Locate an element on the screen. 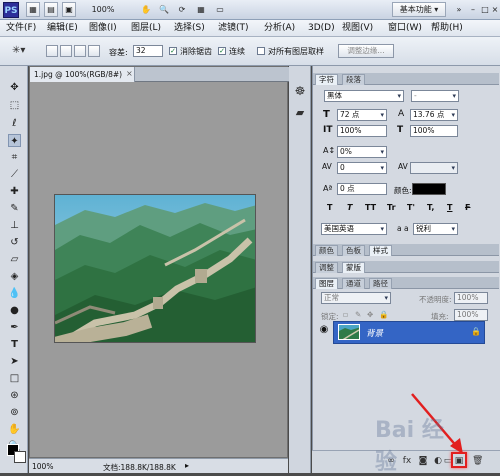 This screenshot has width=500, height=476. intersect-selection-icon is located at coordinates (94, 51).